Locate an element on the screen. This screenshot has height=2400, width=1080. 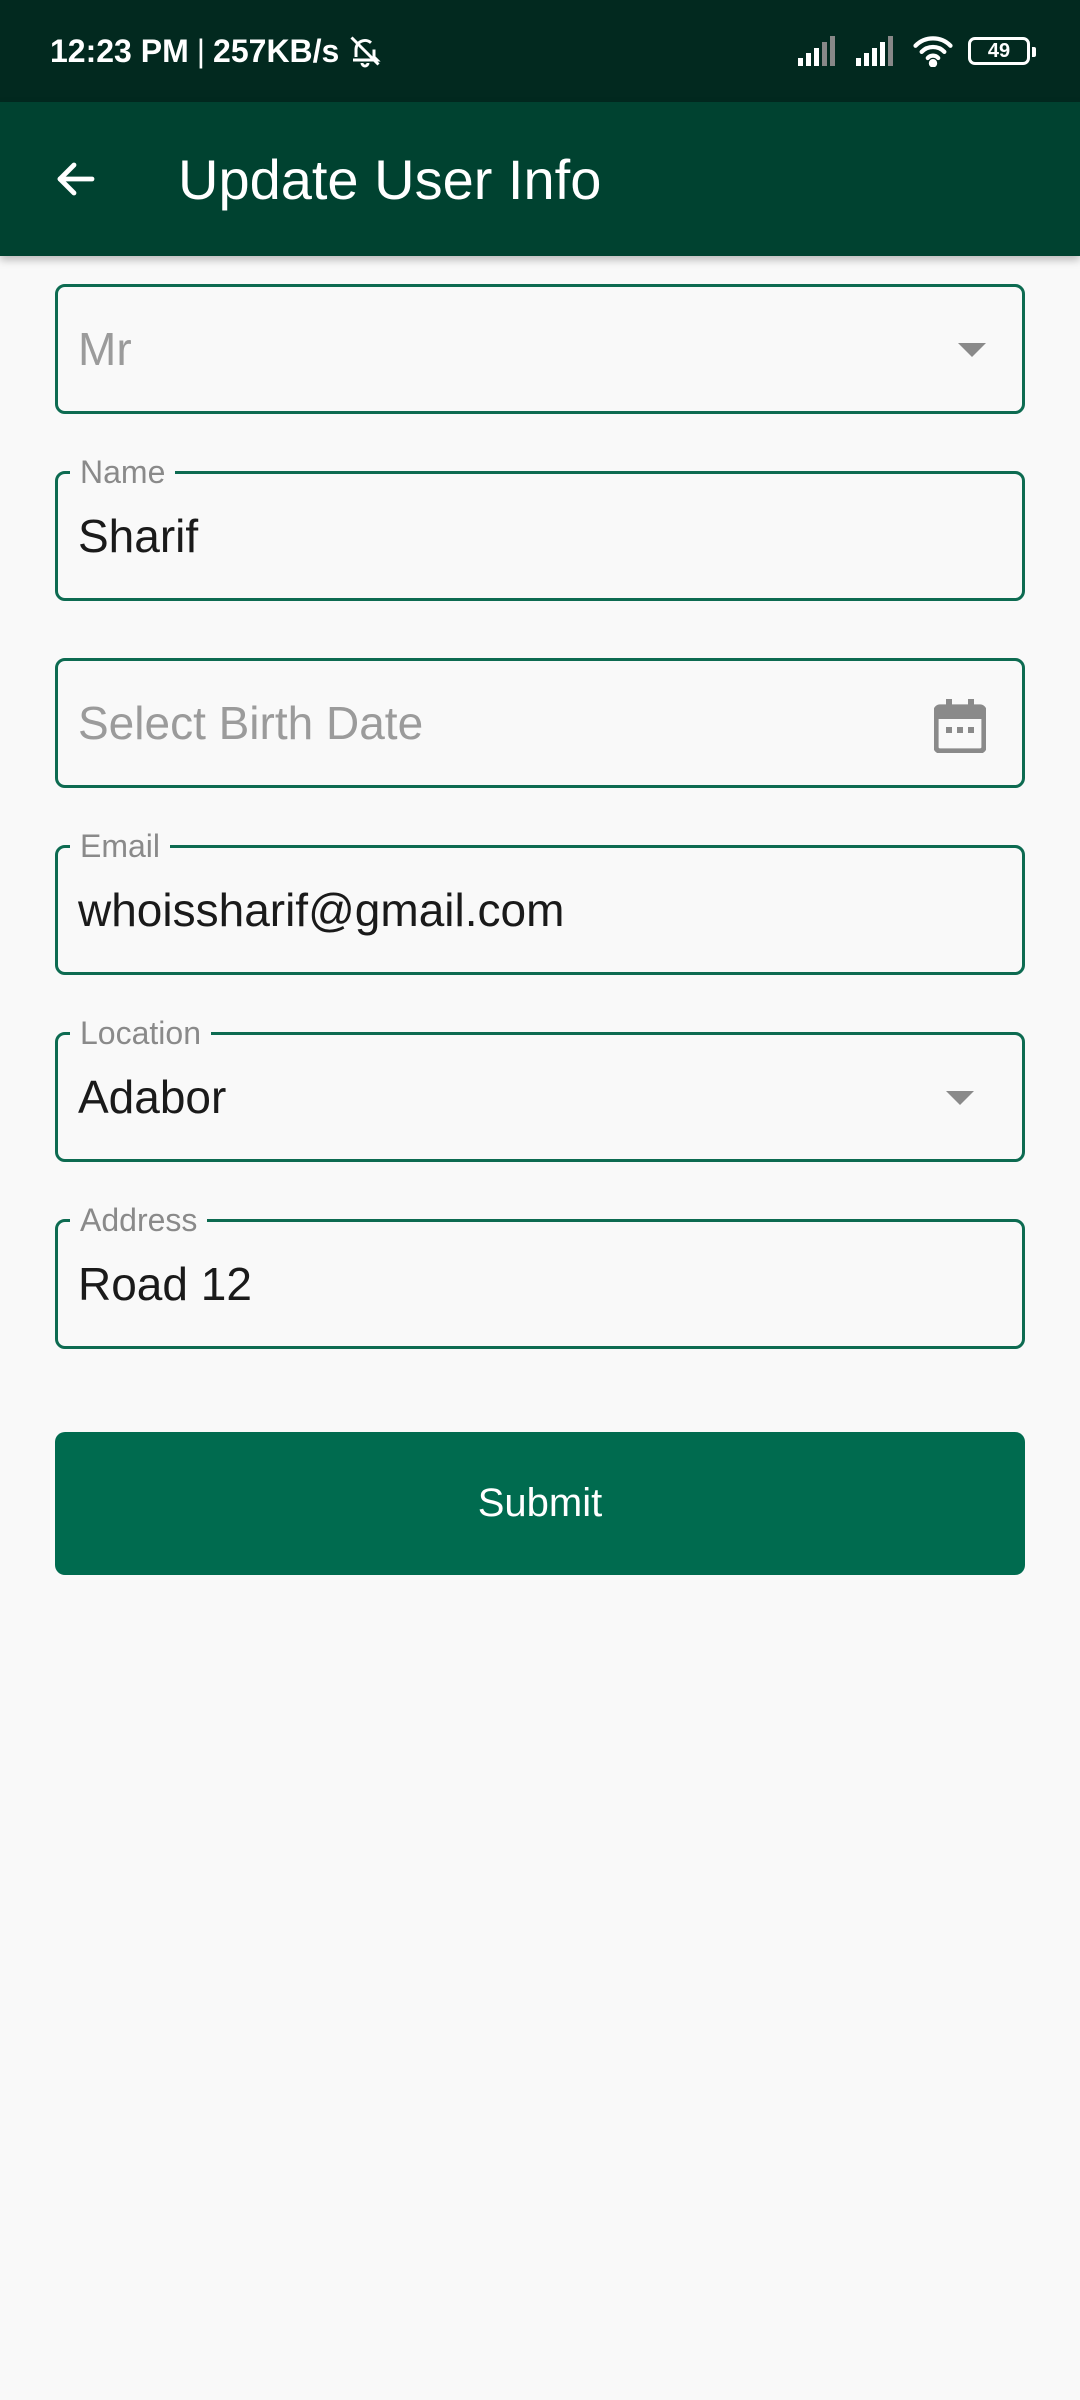
status-network-speed: 257KB/s is located at coordinates (276, 50).